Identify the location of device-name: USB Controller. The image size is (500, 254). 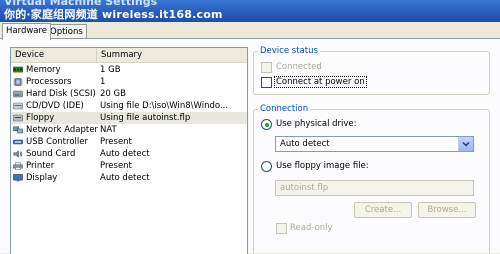
(57, 142).